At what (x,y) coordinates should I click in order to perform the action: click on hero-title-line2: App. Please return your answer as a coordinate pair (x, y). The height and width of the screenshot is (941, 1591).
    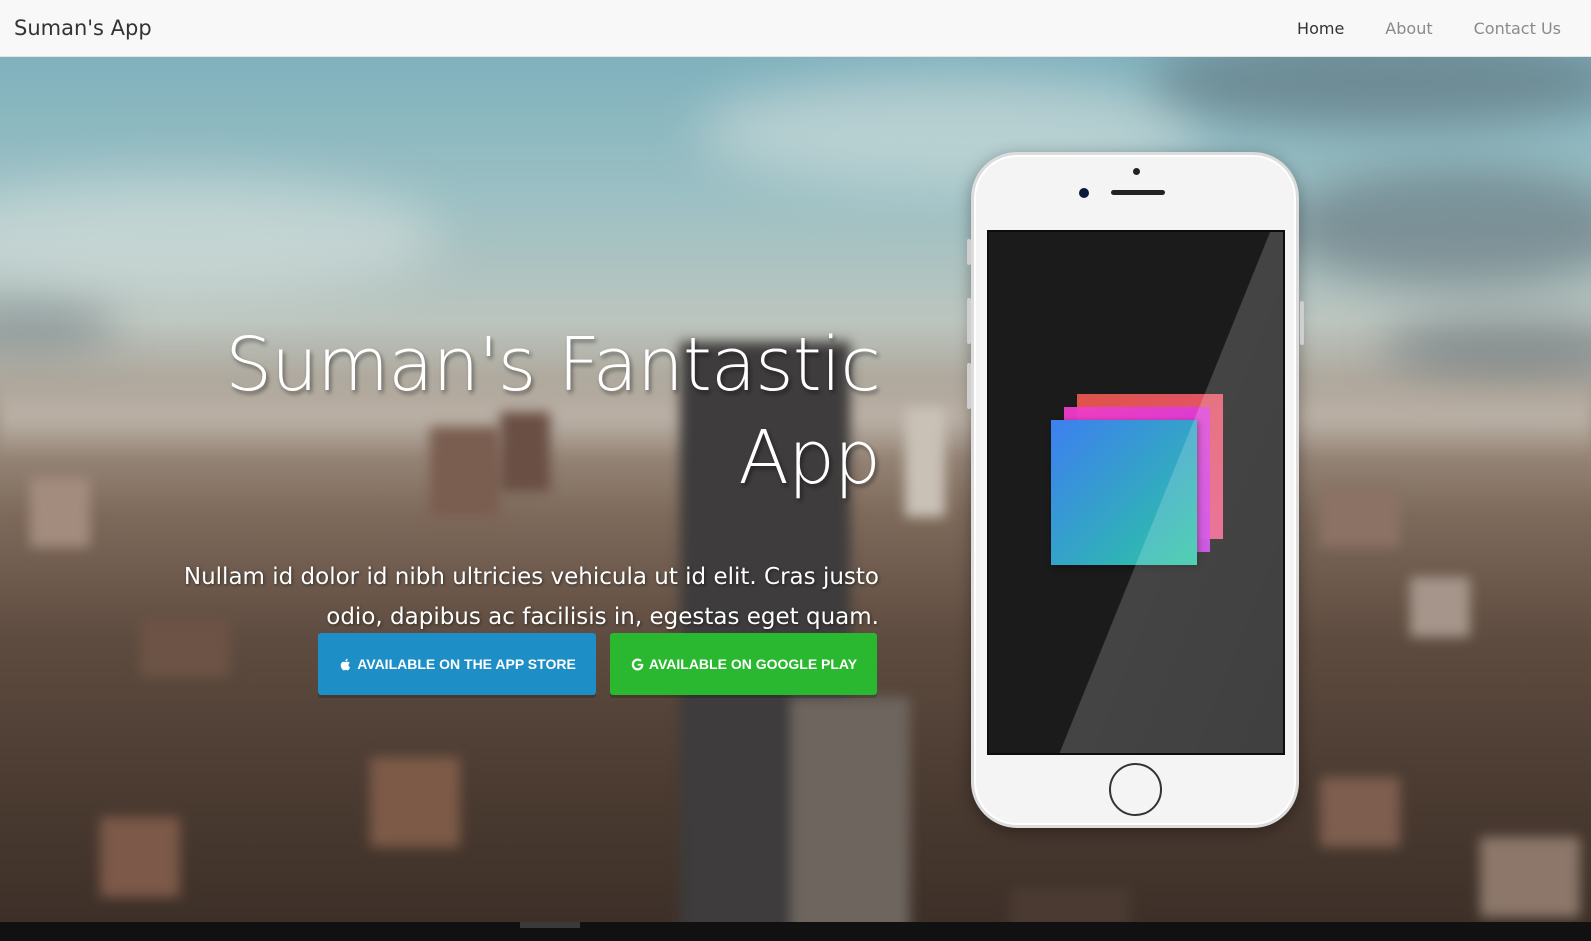
    Looking at the image, I should click on (809, 458).